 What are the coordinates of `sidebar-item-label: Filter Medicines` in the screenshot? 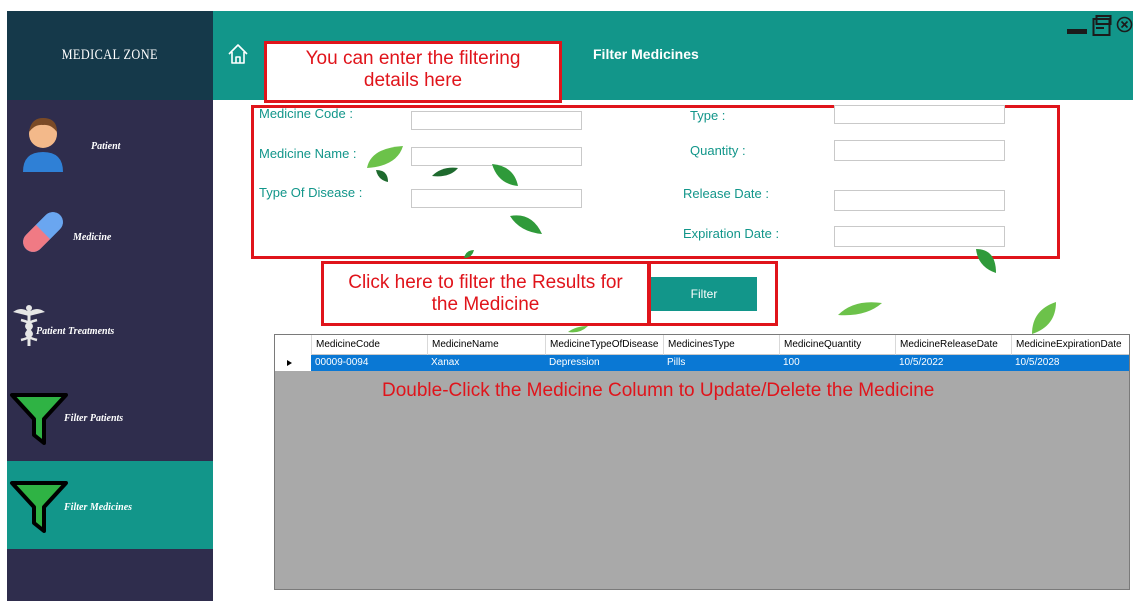 It's located at (98, 507).